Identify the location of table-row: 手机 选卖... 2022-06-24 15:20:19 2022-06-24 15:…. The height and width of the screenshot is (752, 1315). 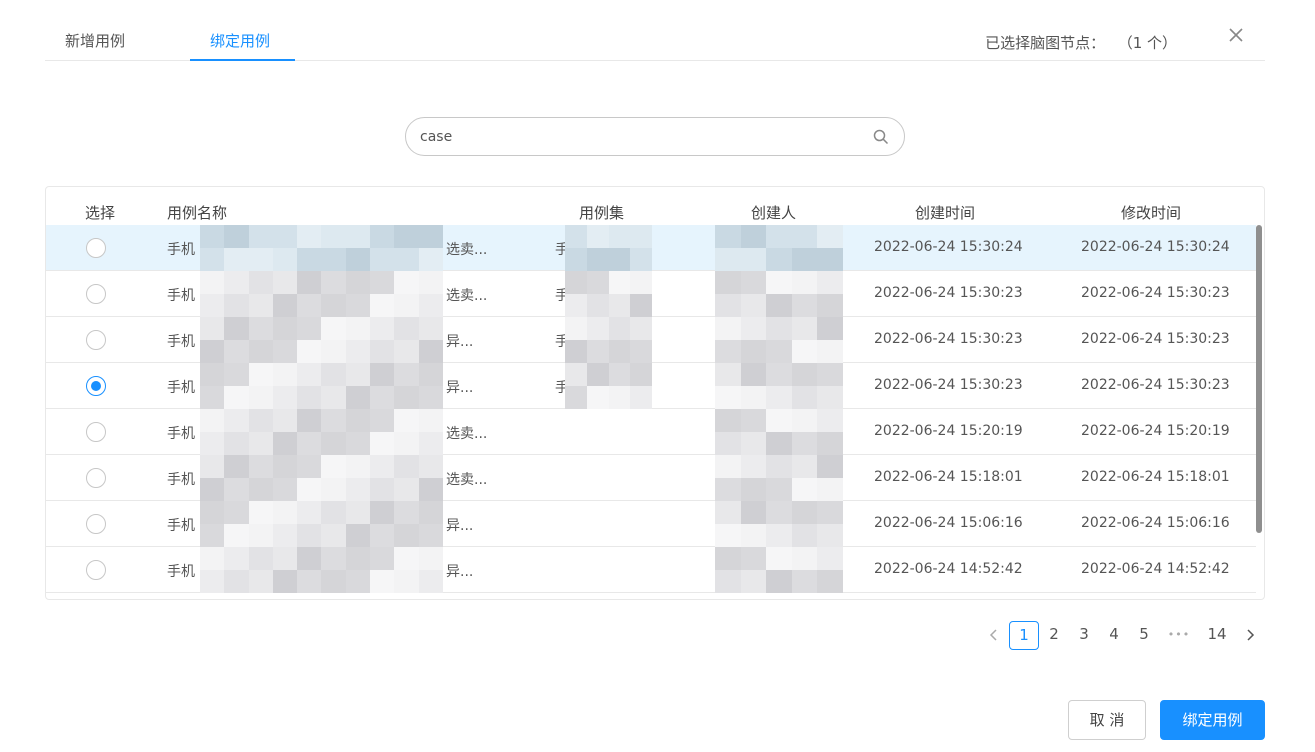
(651, 432).